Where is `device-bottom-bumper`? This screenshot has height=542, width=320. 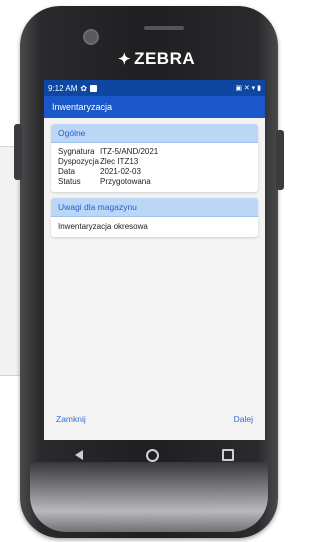 device-bottom-bumper is located at coordinates (149, 497).